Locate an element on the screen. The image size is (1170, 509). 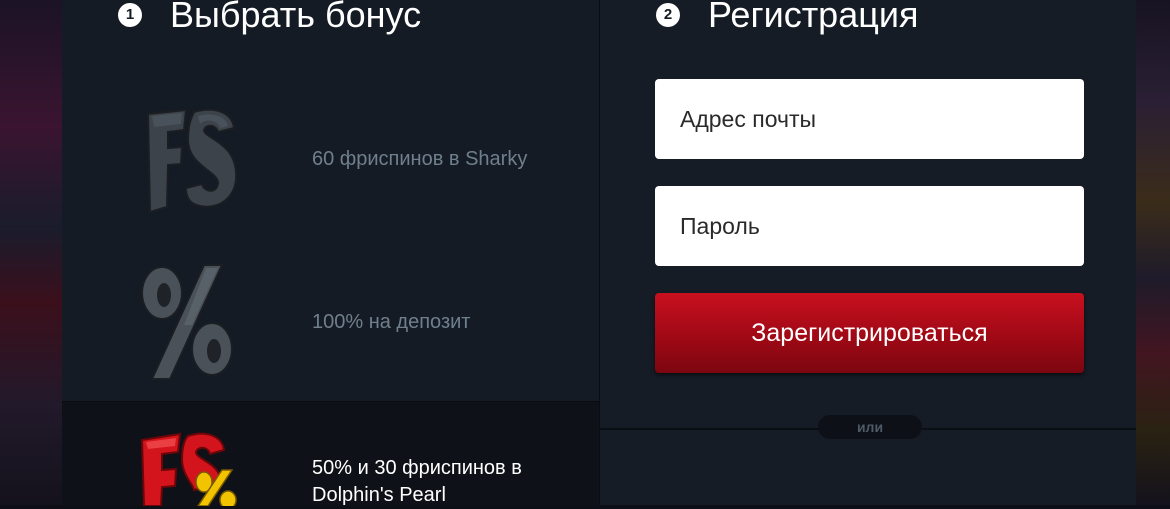
background-right is located at coordinates (1153, 252).